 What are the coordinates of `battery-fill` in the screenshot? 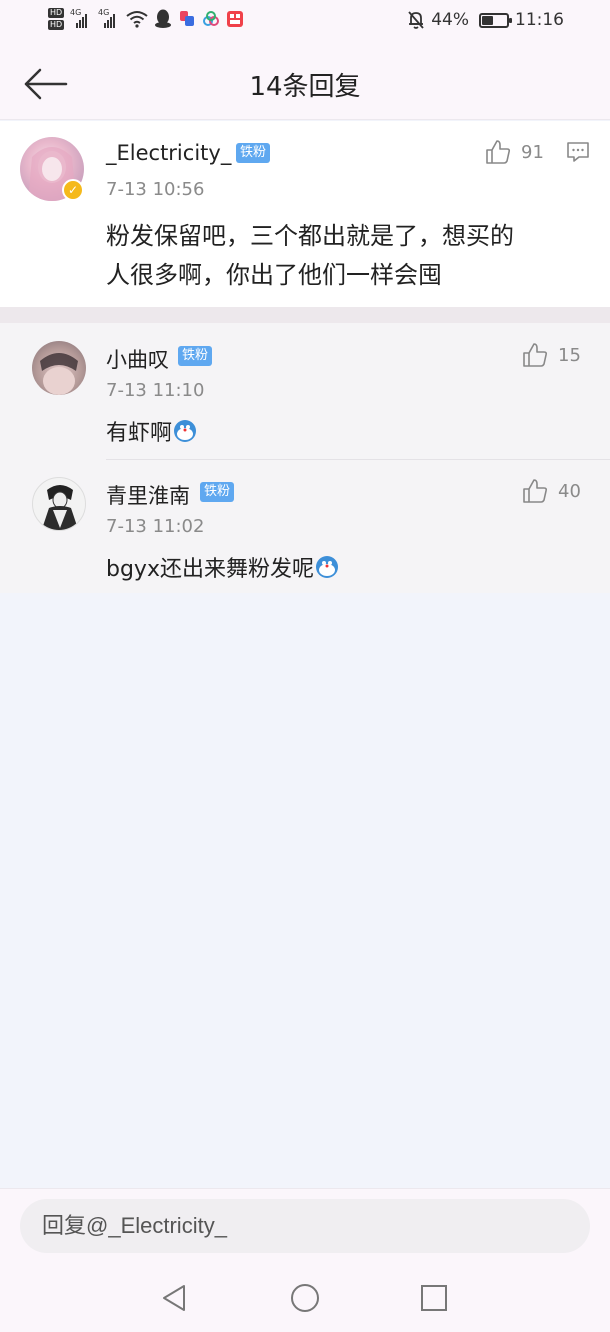 It's located at (487, 20).